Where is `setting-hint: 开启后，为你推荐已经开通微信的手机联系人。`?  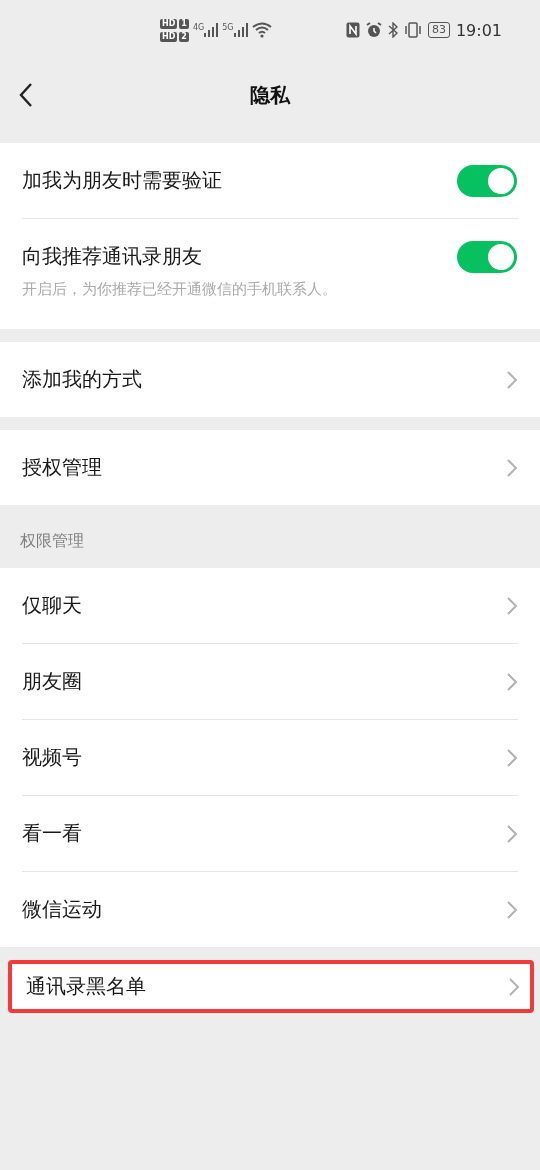
setting-hint: 开启后，为你推荐已经开通微信的手机联系人。 is located at coordinates (180, 290).